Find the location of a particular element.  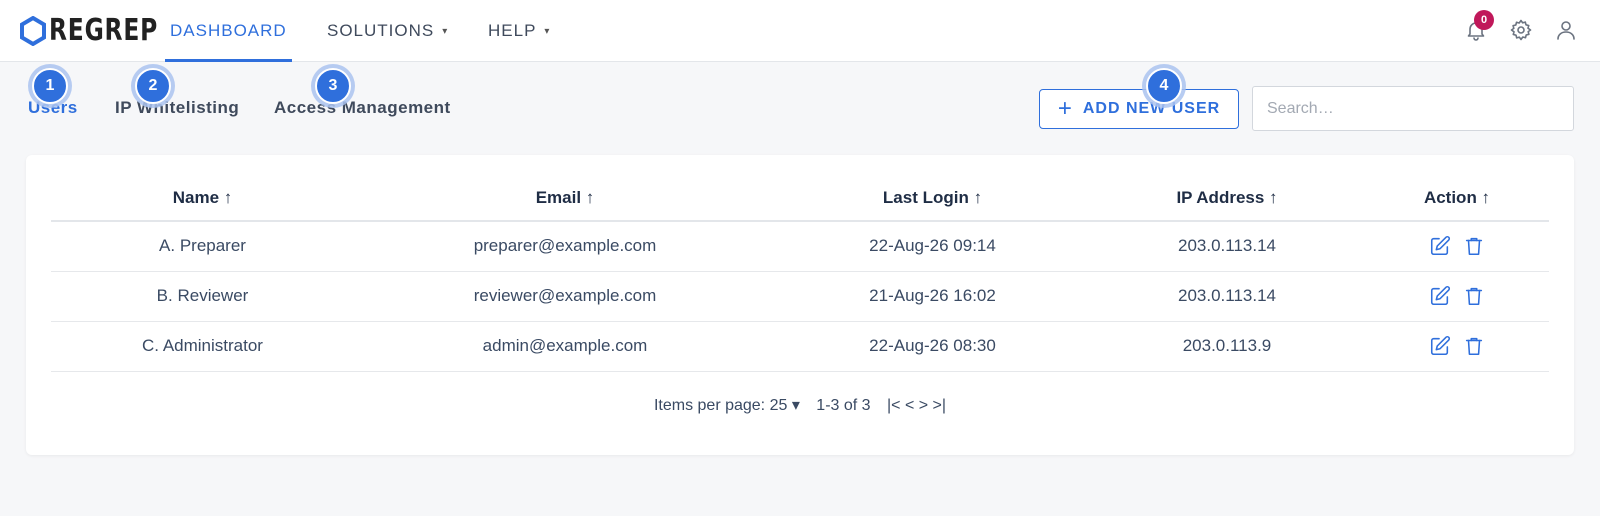

pagination-controls: |< < > >| is located at coordinates (916, 405).